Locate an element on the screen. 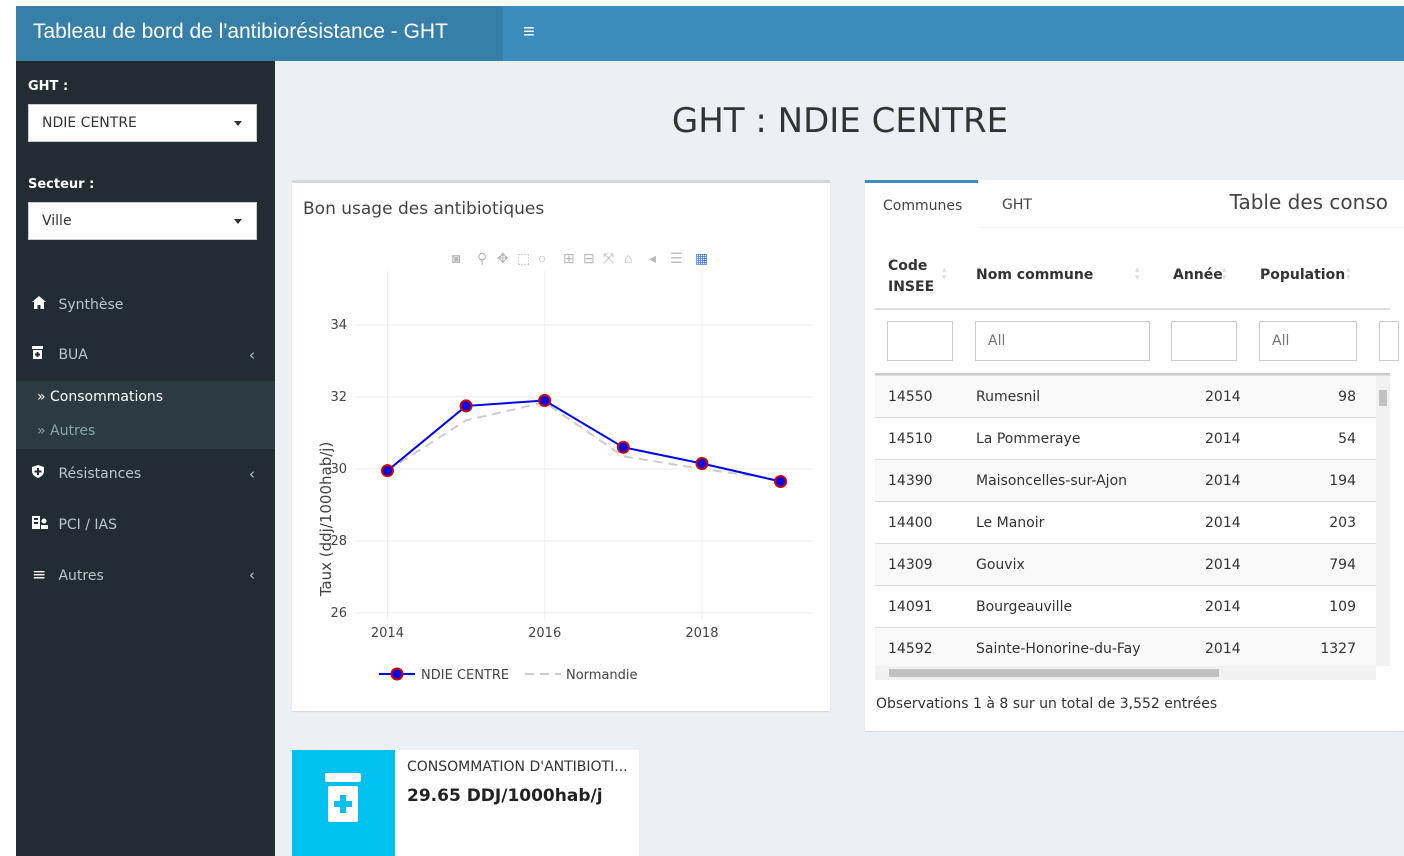 This screenshot has height=856, width=1404. cell-code: 14390 is located at coordinates (910, 481).